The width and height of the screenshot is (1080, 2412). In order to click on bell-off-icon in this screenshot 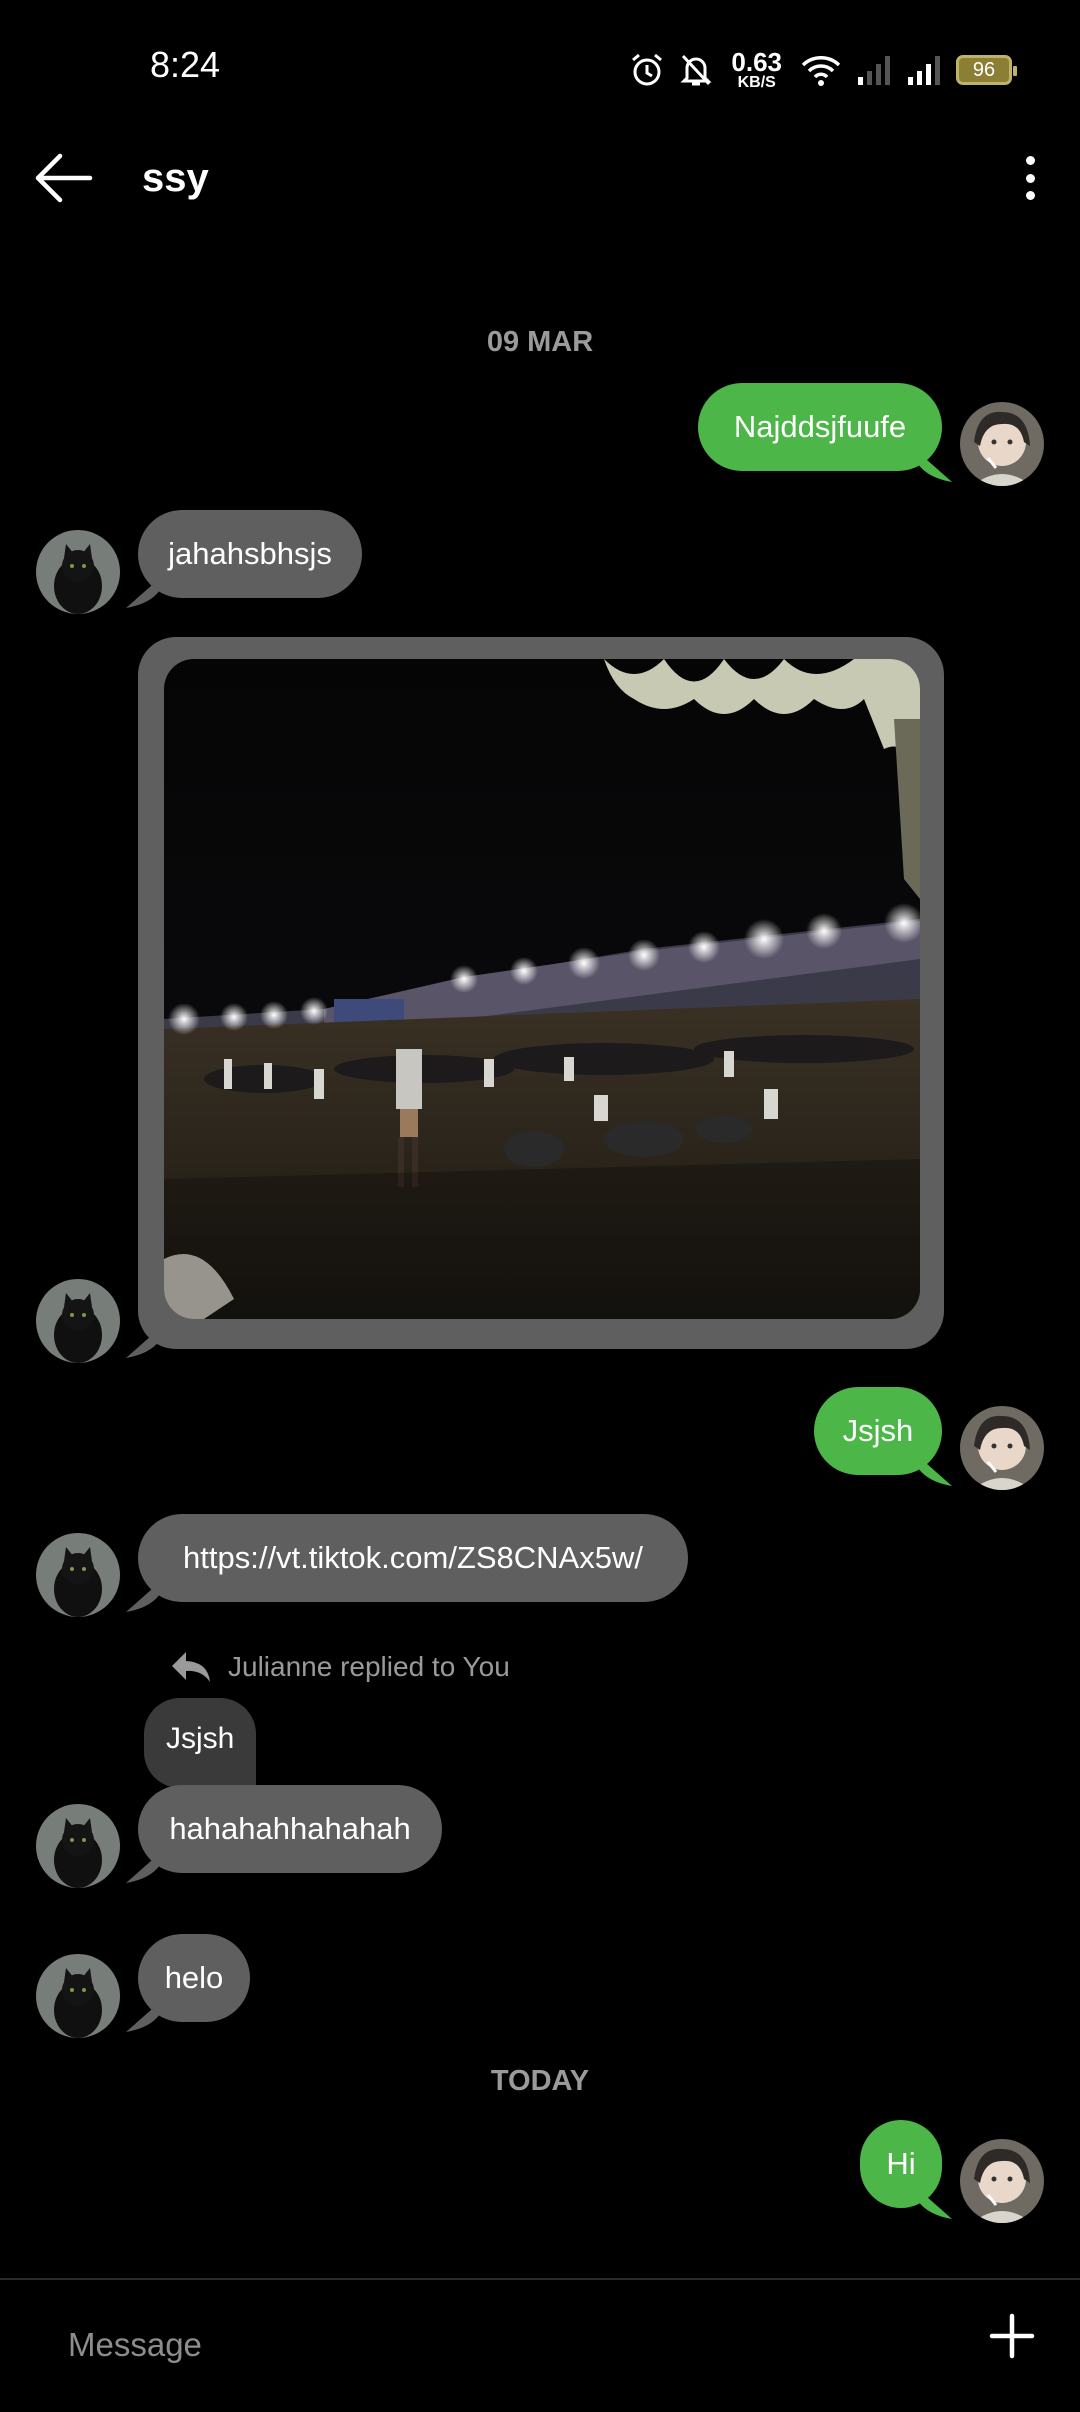, I will do `click(696, 70)`.